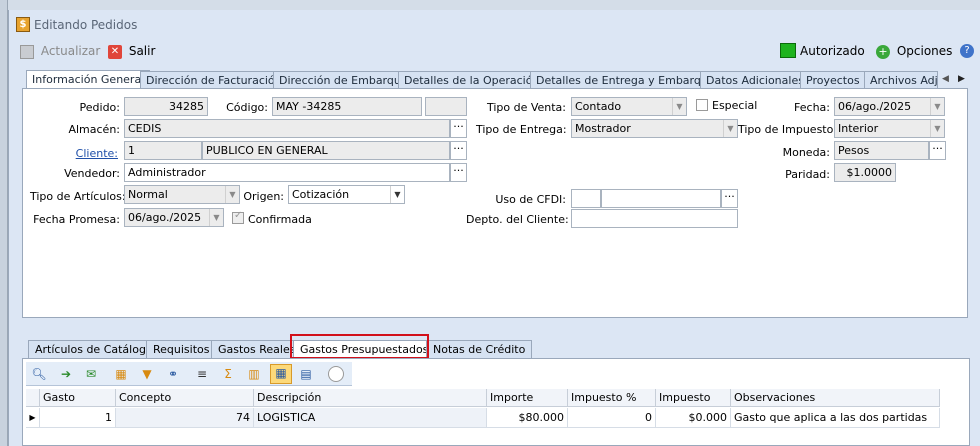  I want to click on exit-icon: ✕, so click(115, 51).